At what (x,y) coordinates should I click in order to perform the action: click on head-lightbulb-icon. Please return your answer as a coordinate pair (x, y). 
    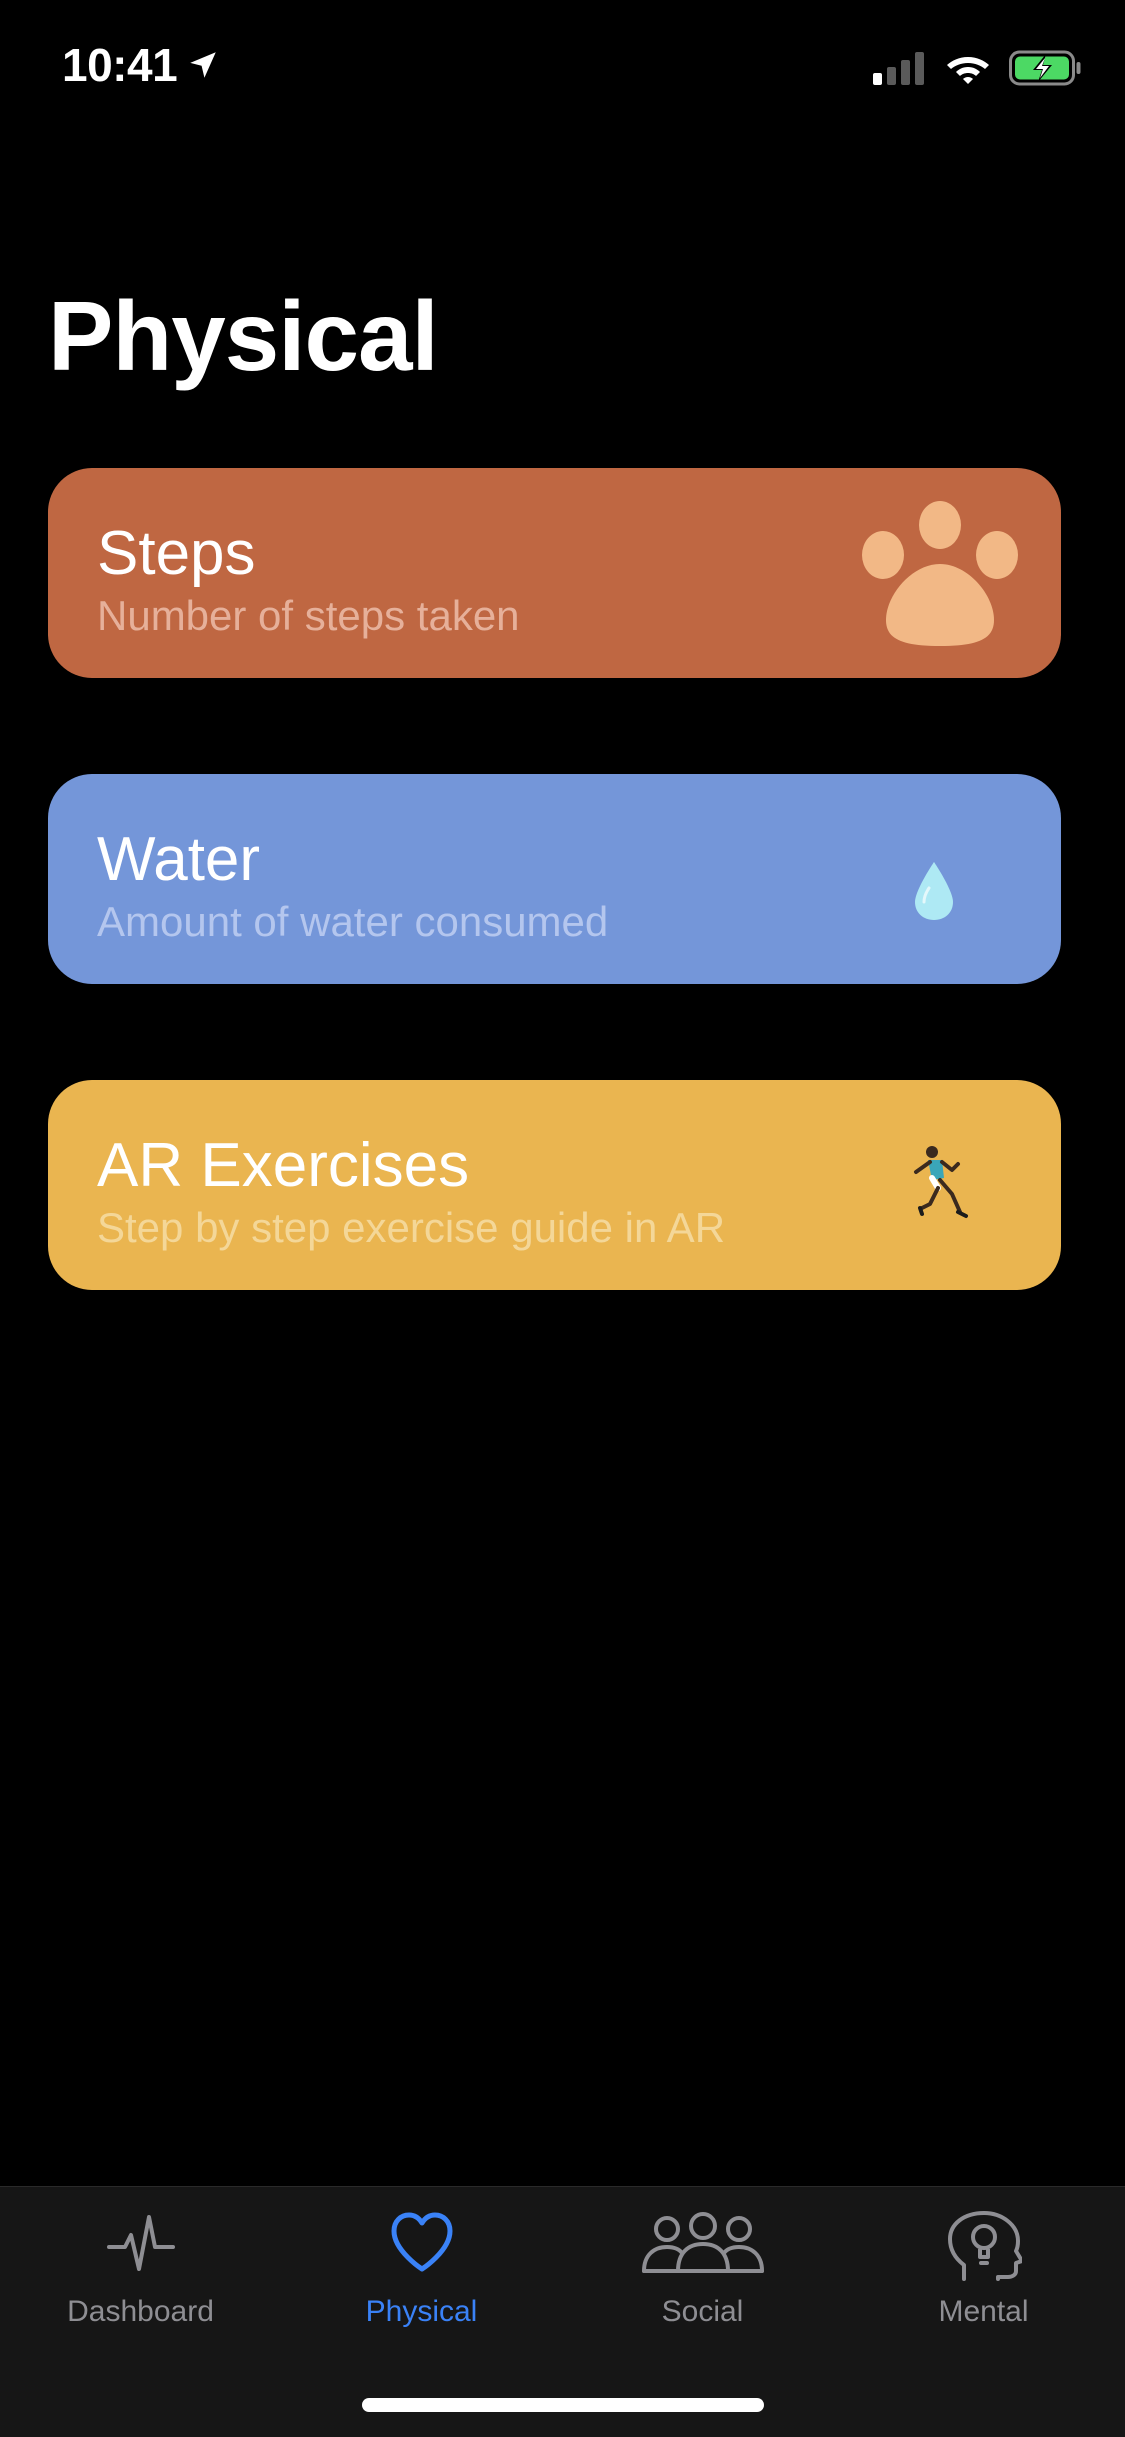
    Looking at the image, I should click on (984, 2246).